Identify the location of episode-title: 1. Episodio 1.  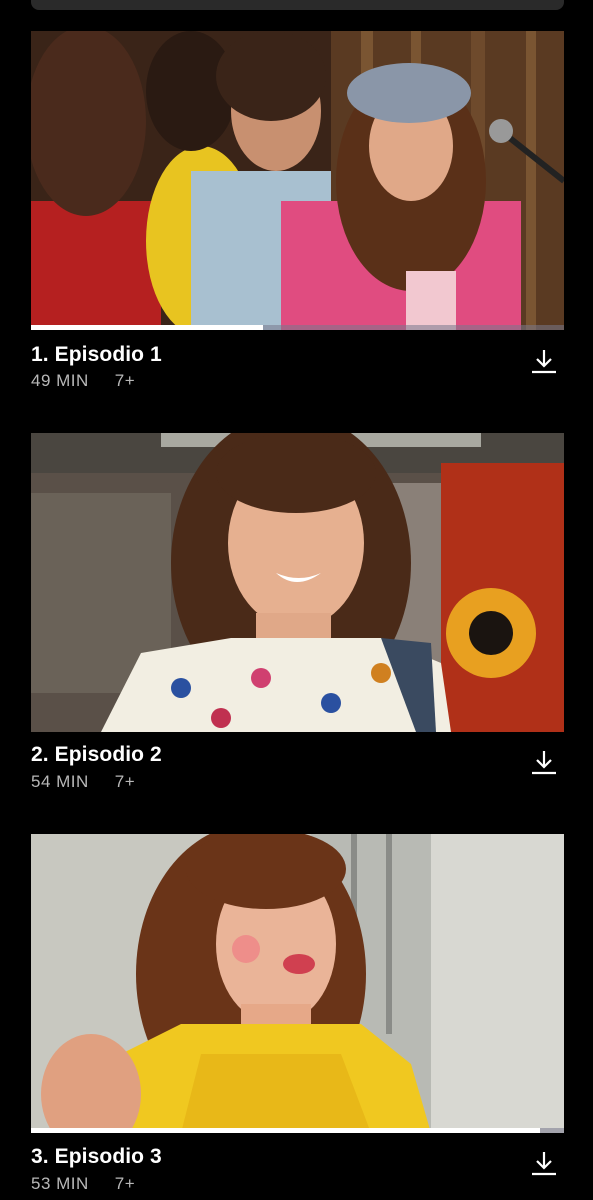
(96, 354).